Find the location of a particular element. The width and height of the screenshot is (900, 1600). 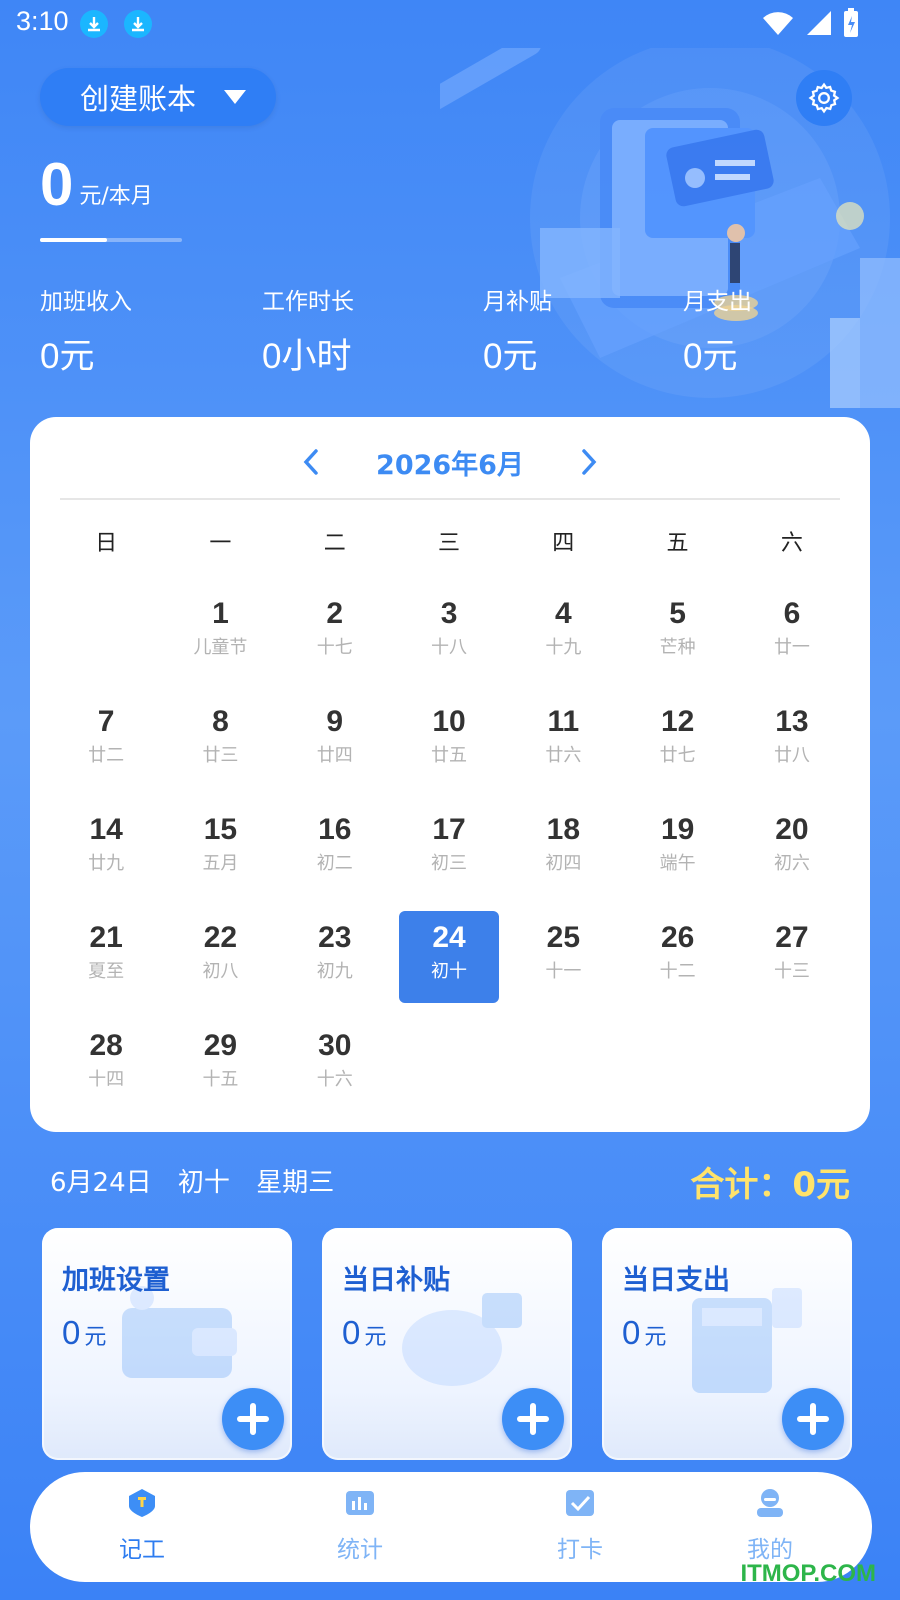

calendar-lunar-label: 十二 is located at coordinates (677, 971).